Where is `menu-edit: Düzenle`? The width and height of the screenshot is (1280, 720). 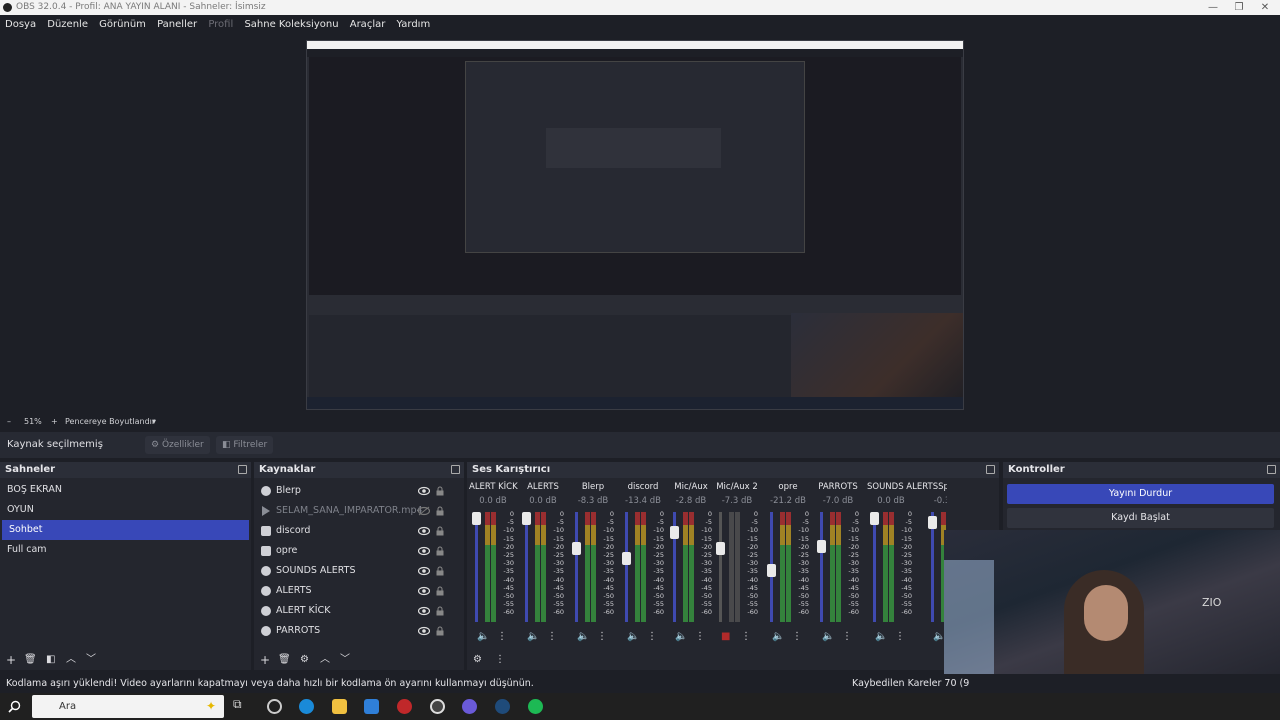 menu-edit: Düzenle is located at coordinates (66, 24).